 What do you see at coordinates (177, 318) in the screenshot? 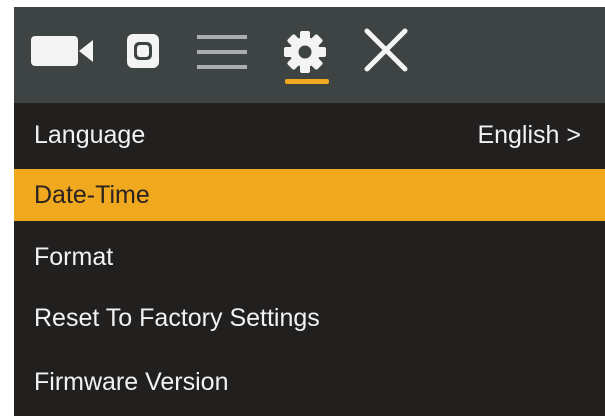
I see `menu-item-label: Reset To Factory Settings` at bounding box center [177, 318].